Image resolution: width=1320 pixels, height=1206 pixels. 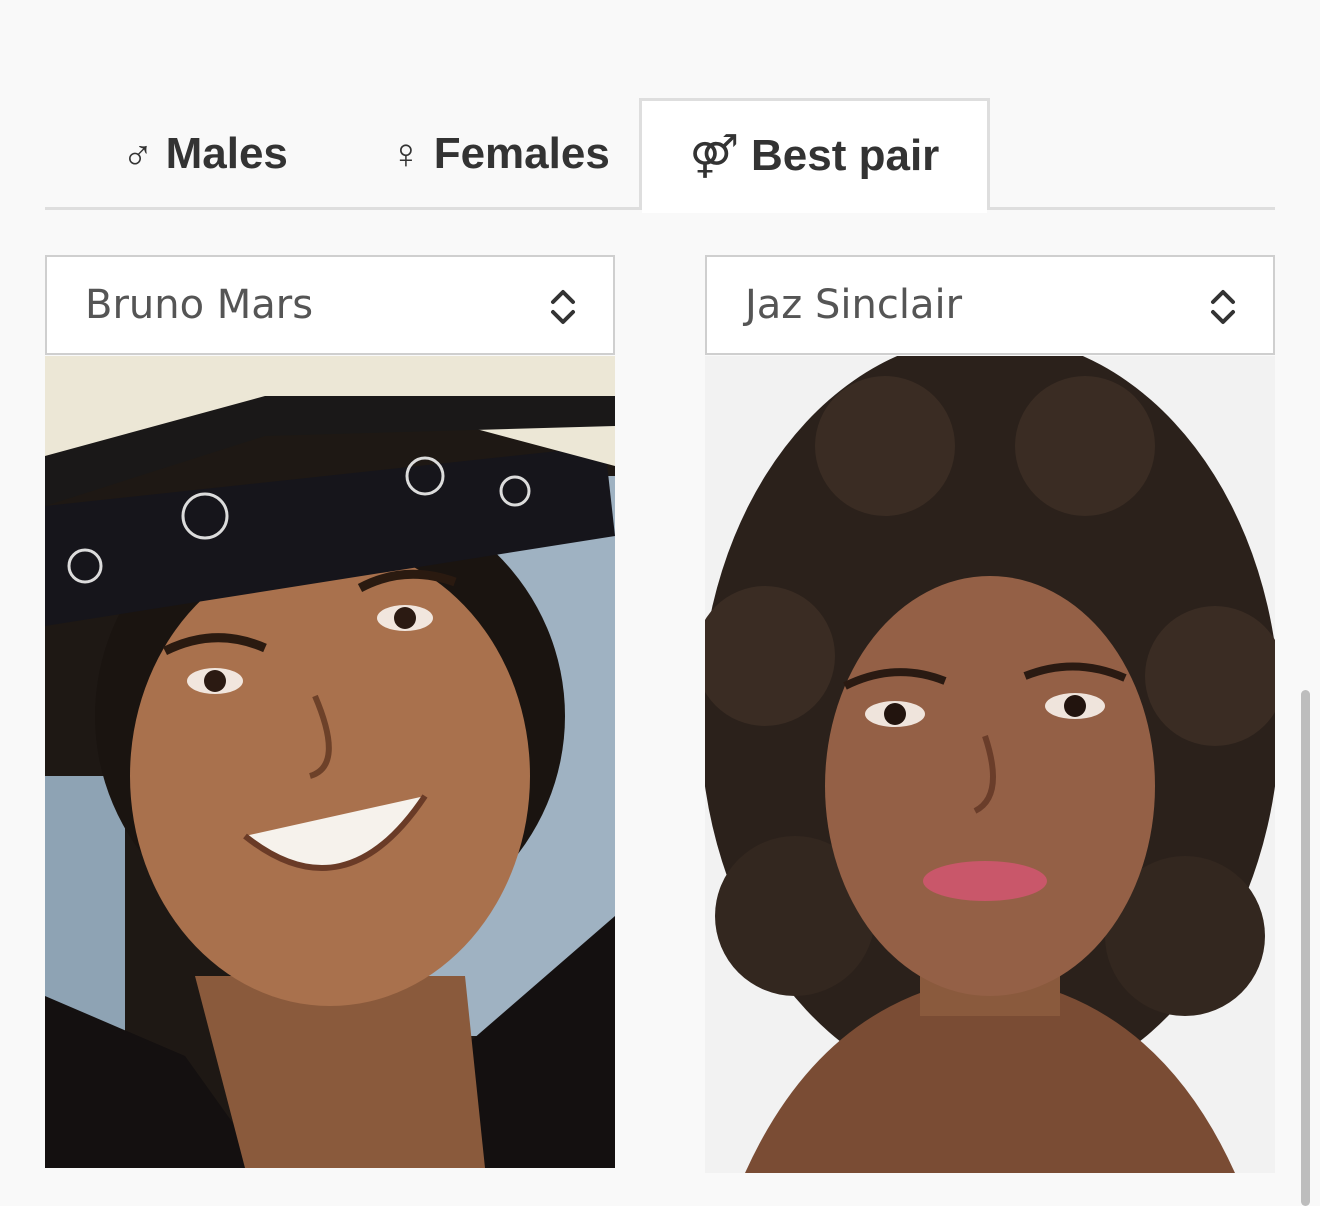 What do you see at coordinates (845, 155) in the screenshot?
I see `tab-best-pair-label: Best pair` at bounding box center [845, 155].